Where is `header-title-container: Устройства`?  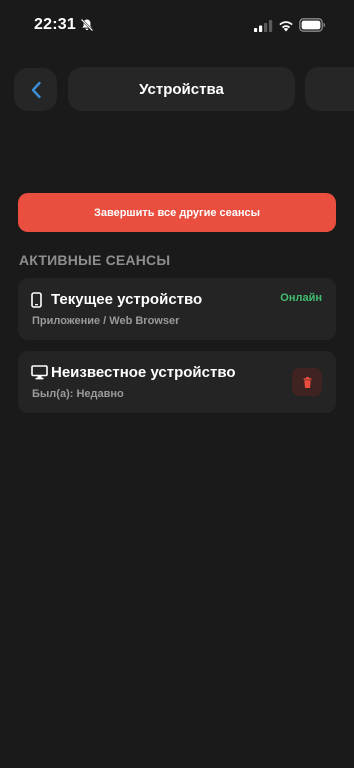 header-title-container: Устройства is located at coordinates (181, 89).